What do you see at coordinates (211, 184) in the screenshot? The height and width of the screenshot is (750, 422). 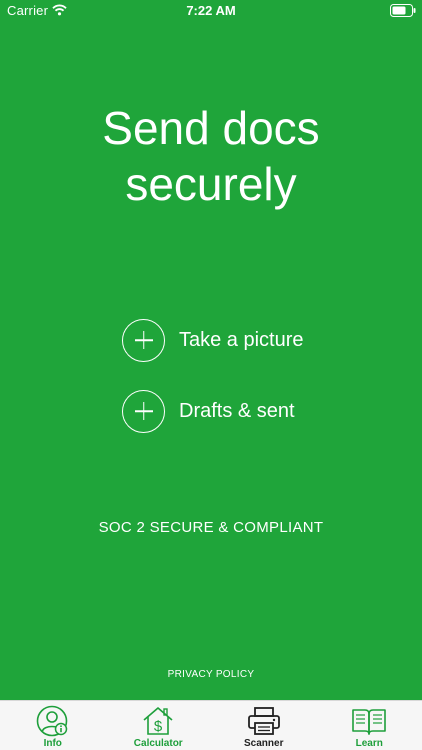 I see `headline-line-2: securely` at bounding box center [211, 184].